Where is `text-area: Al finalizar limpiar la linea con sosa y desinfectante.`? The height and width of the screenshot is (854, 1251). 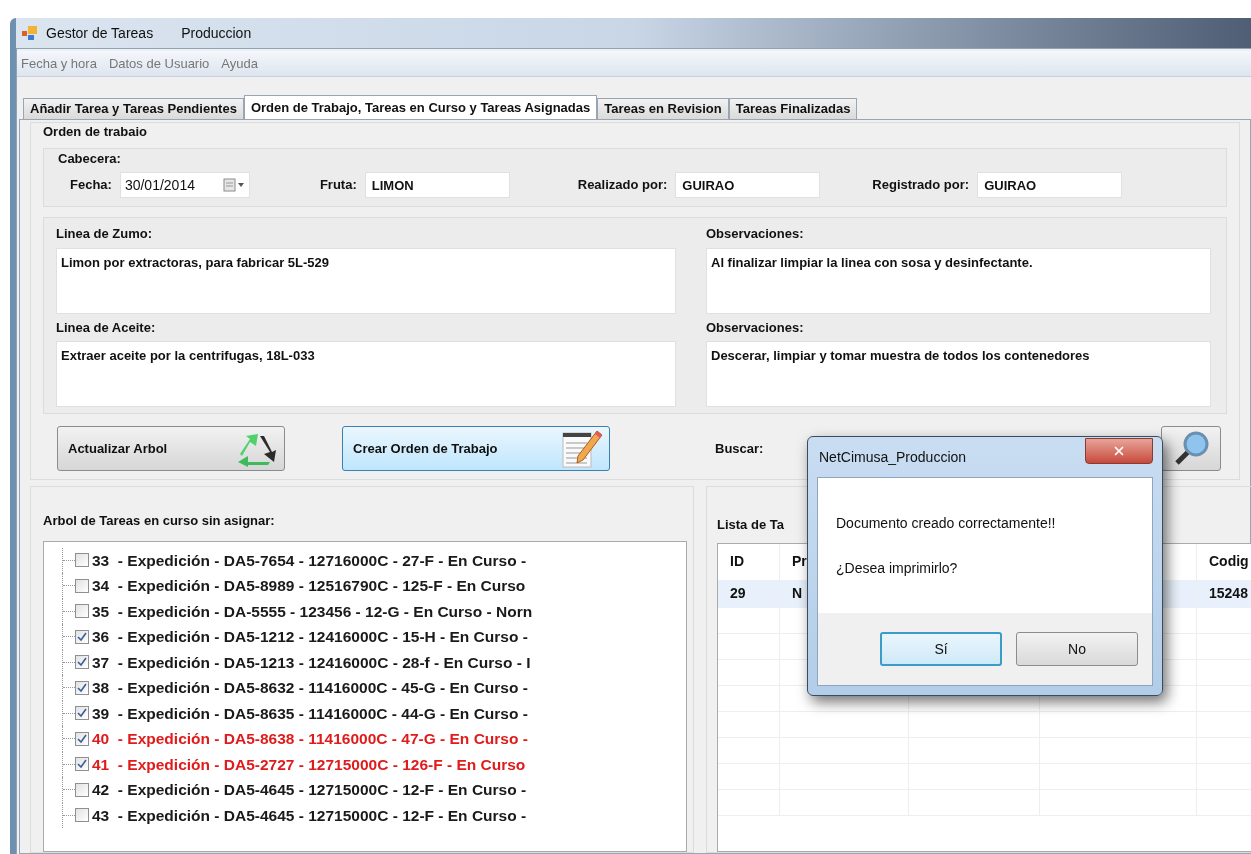 text-area: Al finalizar limpiar la linea con sosa y desinfectante. is located at coordinates (958, 280).